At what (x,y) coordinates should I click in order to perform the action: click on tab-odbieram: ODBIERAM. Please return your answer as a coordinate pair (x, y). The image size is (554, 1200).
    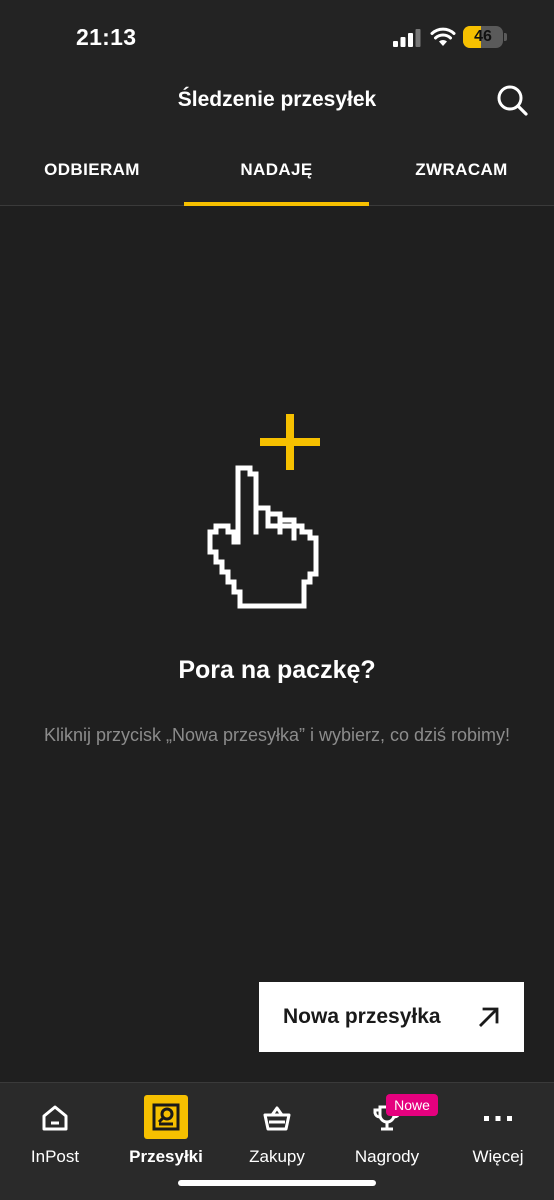
    Looking at the image, I should click on (92, 170).